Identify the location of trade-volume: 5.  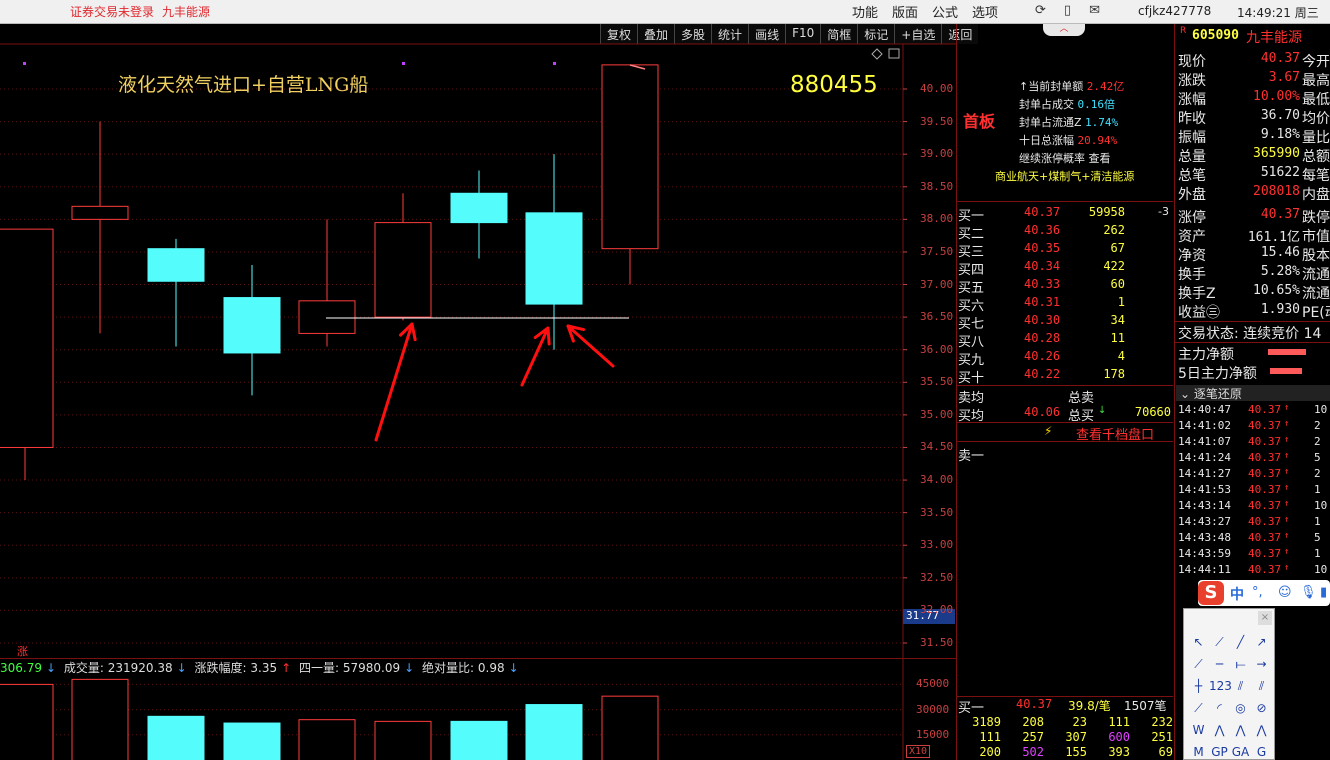
(1317, 537).